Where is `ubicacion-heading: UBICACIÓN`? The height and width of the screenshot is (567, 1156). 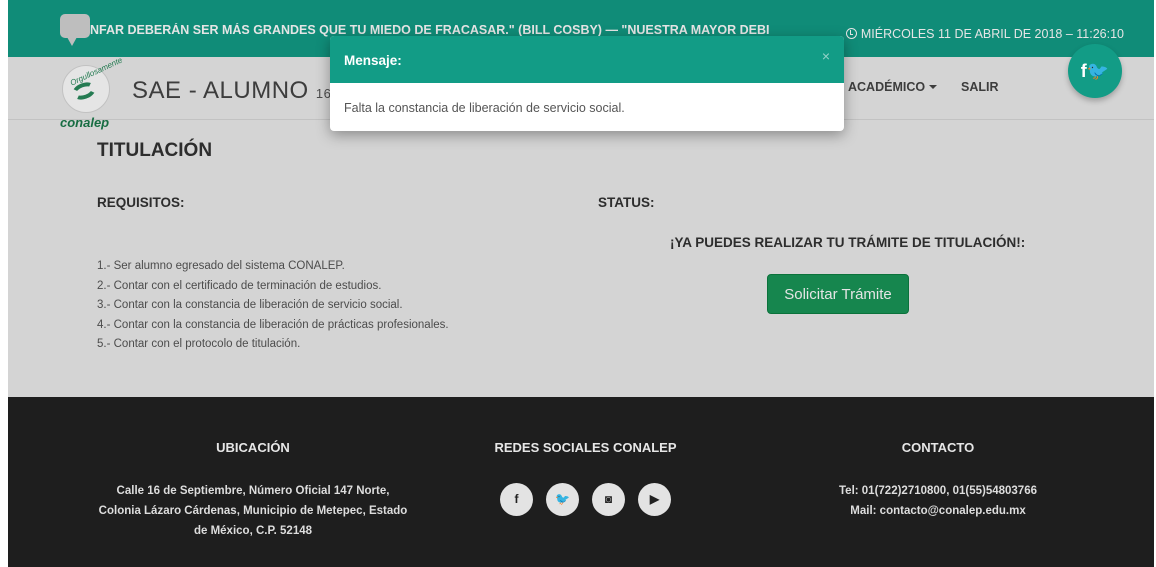
ubicacion-heading: UBICACIÓN is located at coordinates (253, 447).